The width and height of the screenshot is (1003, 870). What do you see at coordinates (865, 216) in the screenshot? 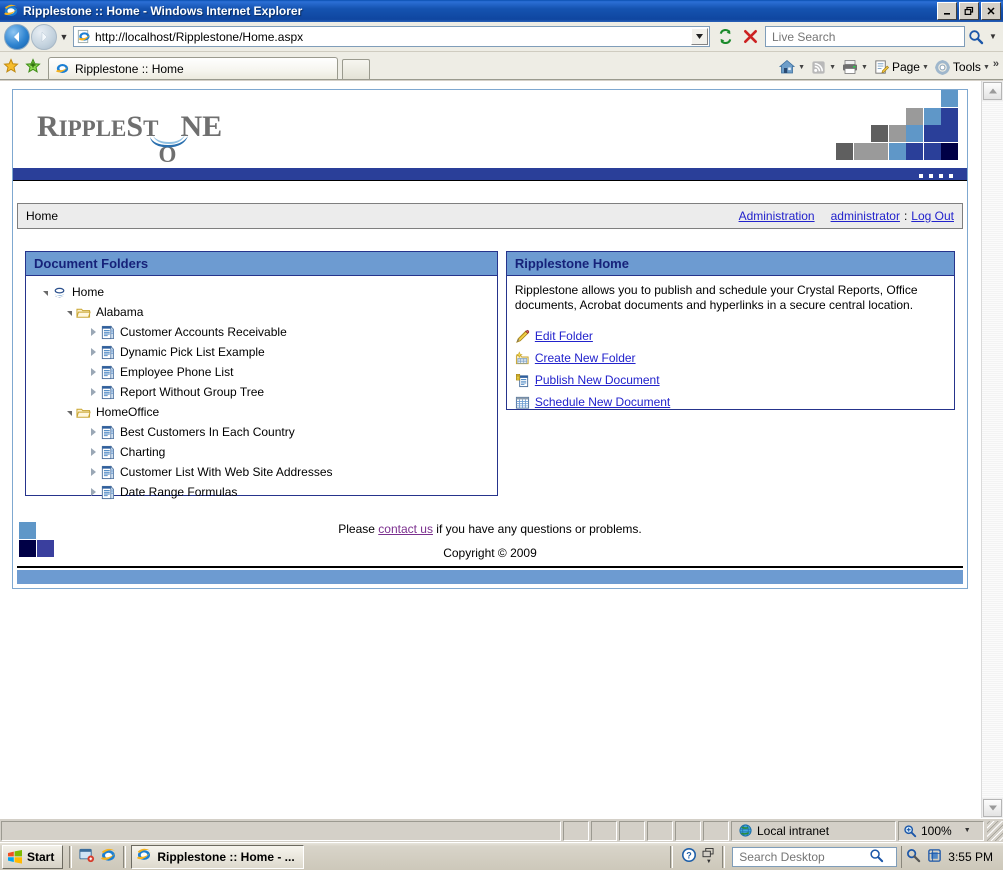
I see `user-link: administrator` at bounding box center [865, 216].